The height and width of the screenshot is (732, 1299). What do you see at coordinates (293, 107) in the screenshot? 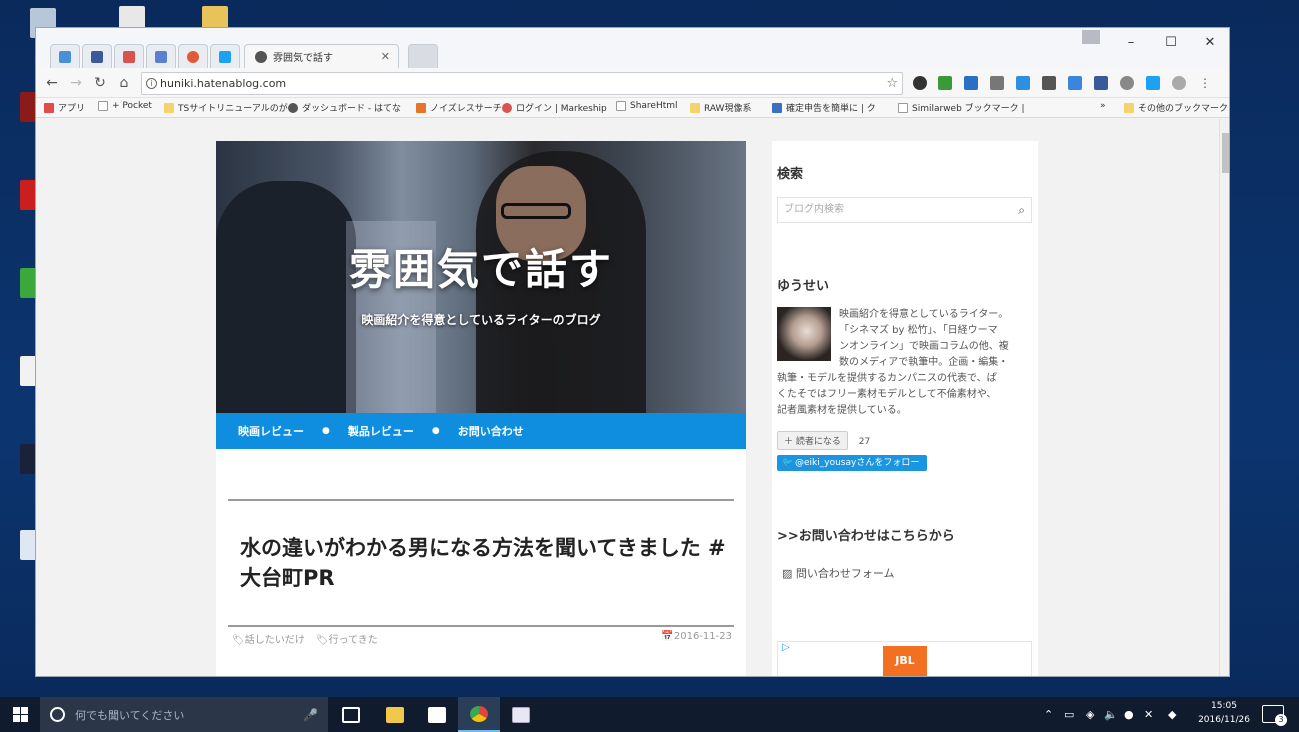
I see `hatena-icon` at bounding box center [293, 107].